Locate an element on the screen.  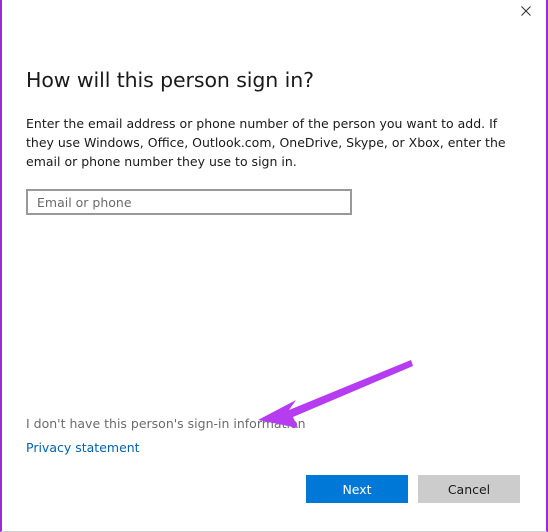
next-button: Next is located at coordinates (357, 489).